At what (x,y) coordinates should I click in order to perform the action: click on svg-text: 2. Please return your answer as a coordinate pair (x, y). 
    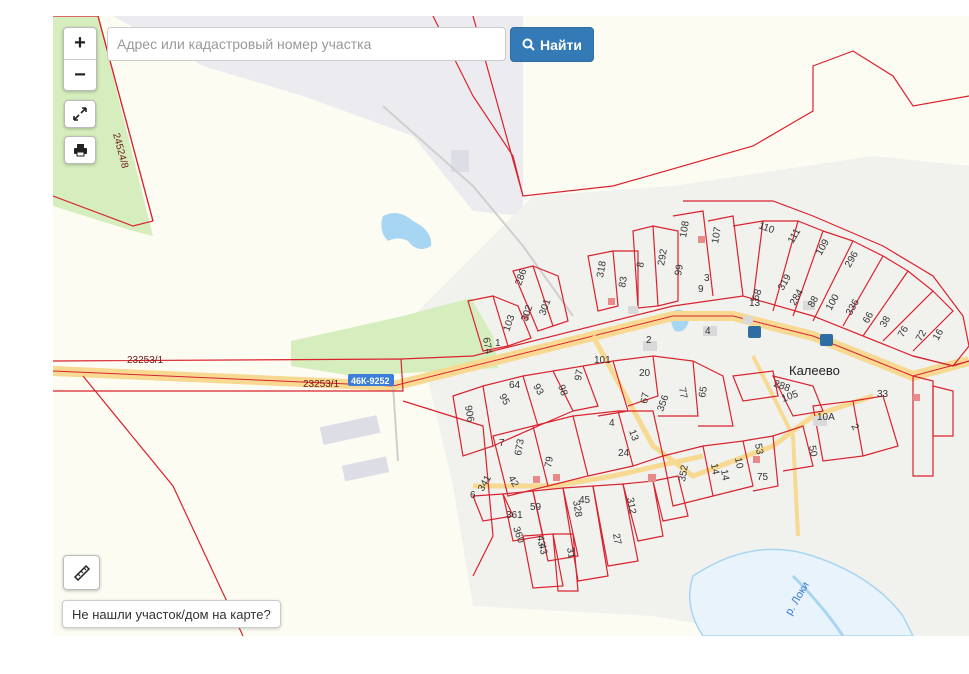
    Looking at the image, I should click on (649, 340).